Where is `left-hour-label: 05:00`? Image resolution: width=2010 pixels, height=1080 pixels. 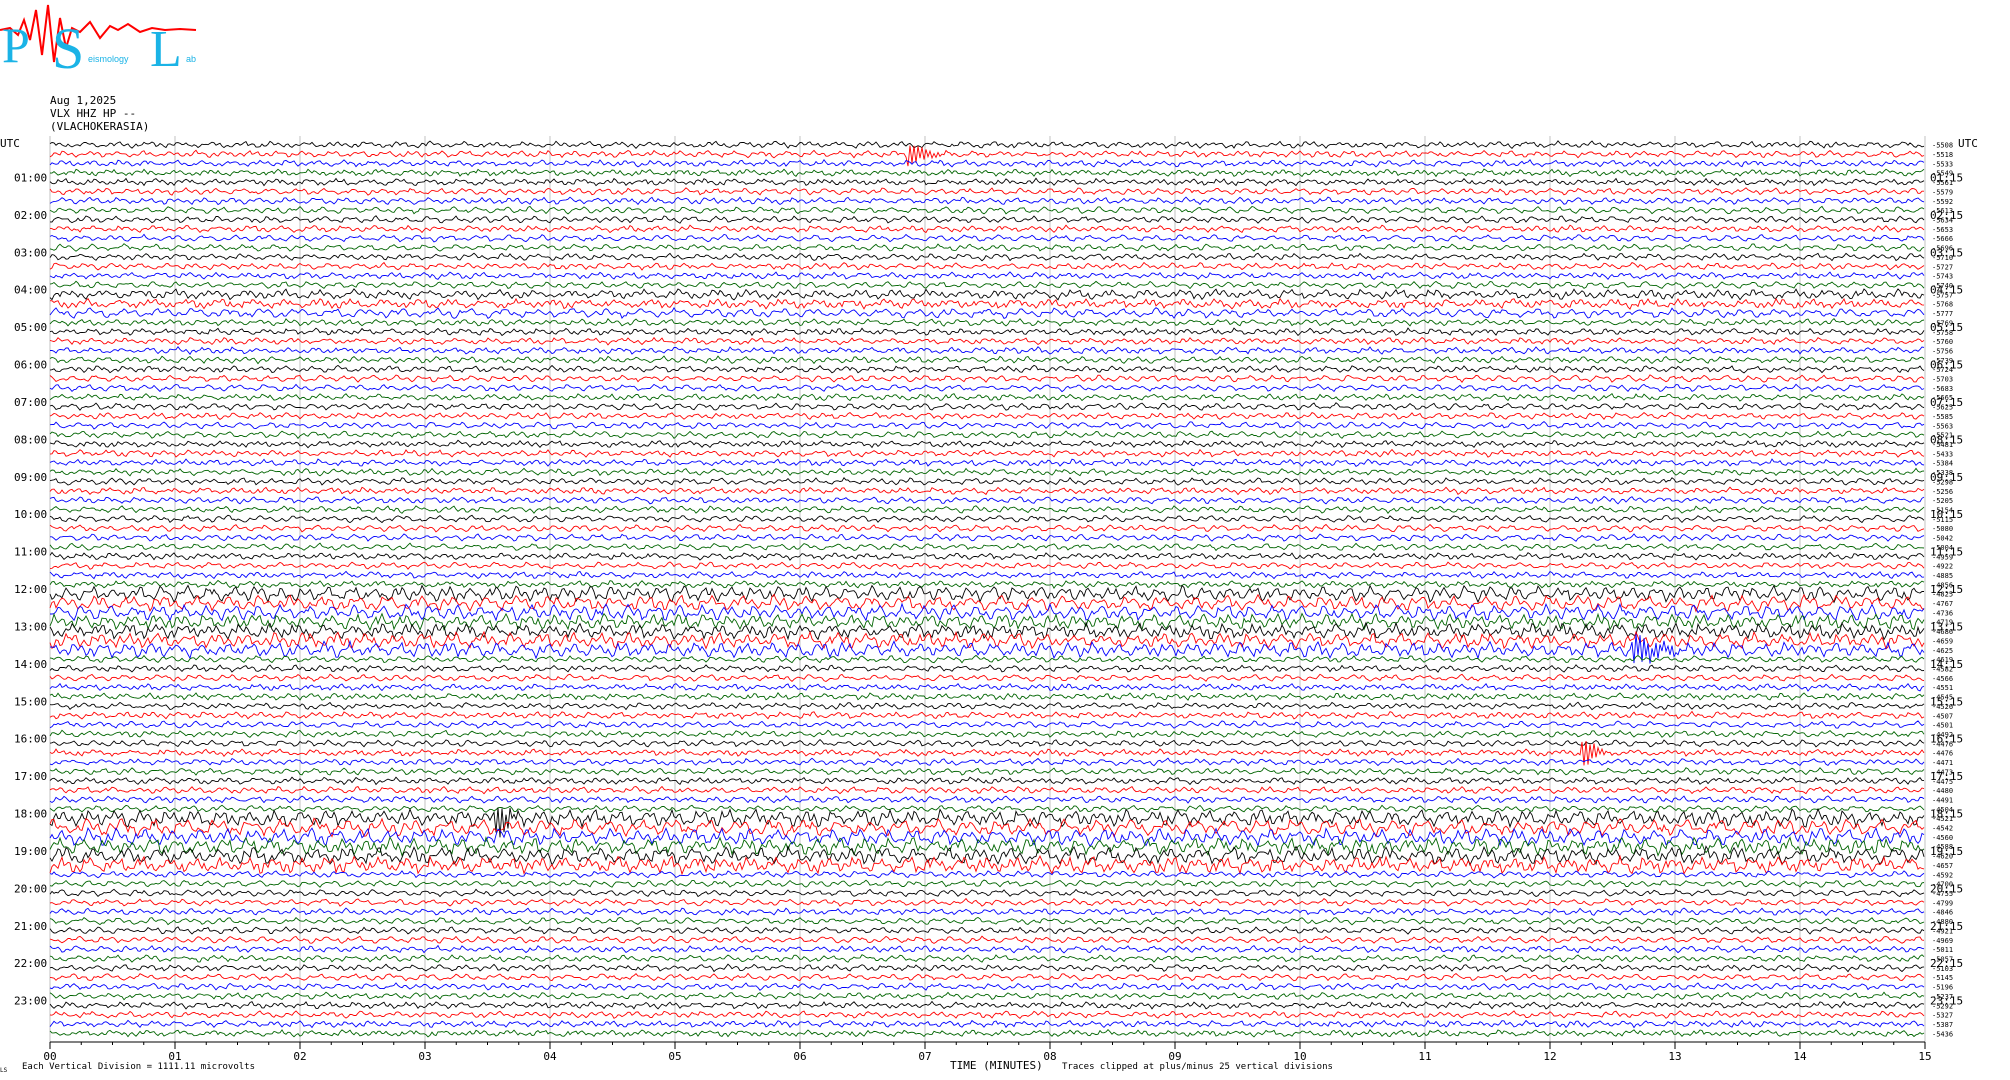 left-hour-label: 05:00 is located at coordinates (30, 327).